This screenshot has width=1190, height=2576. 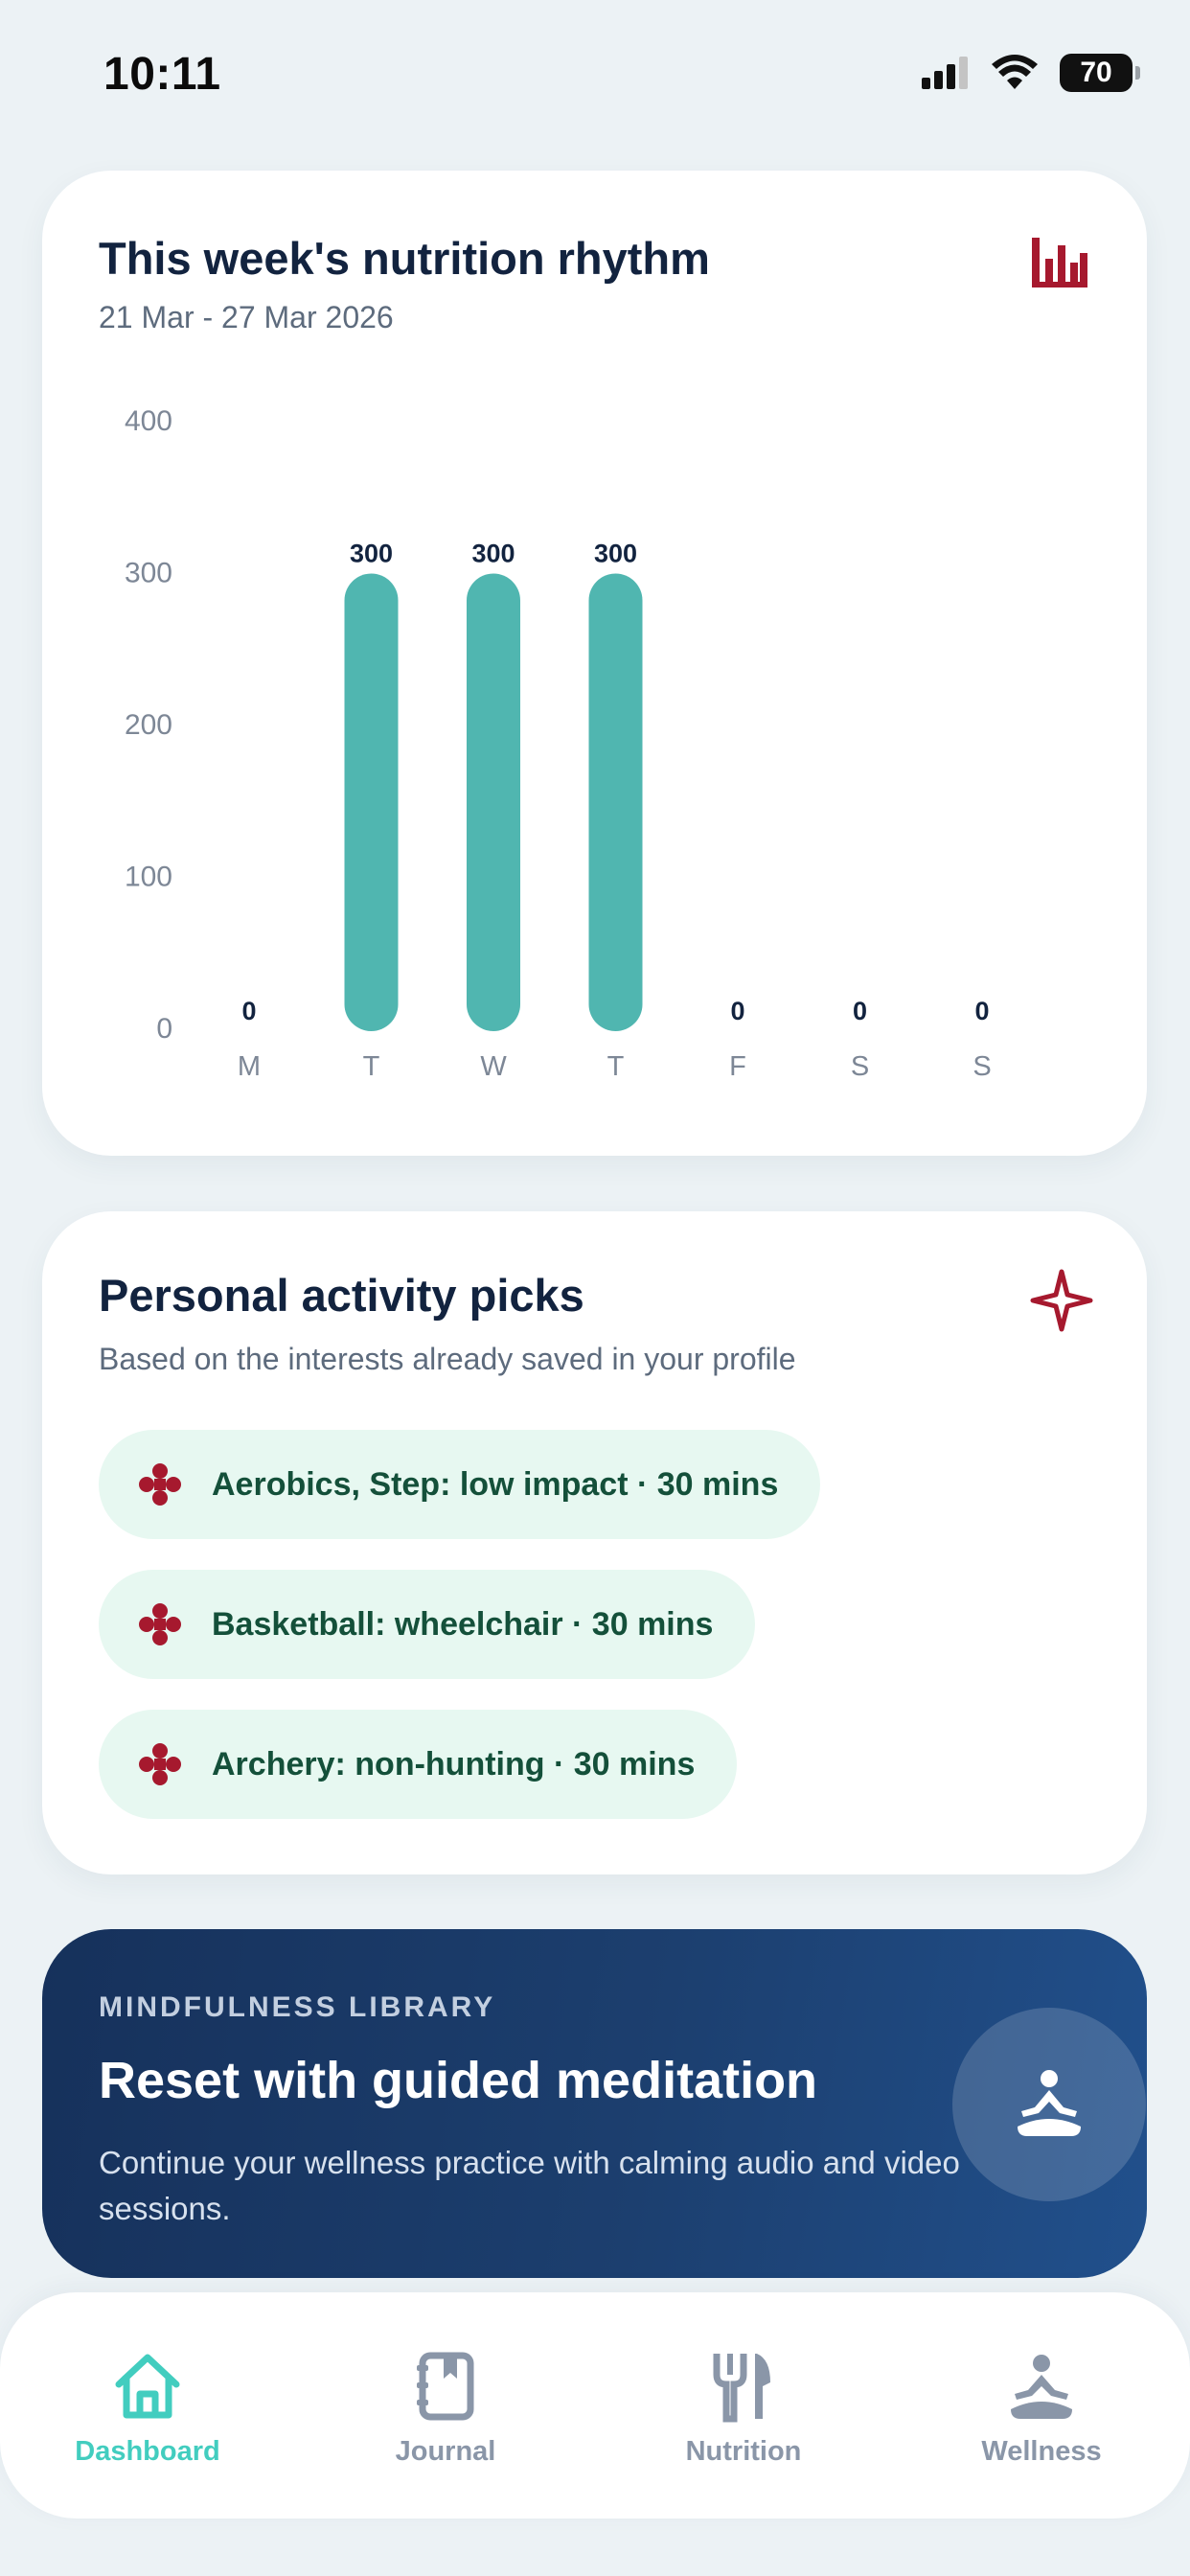 I want to click on status-icons: 70, so click(x=1031, y=73).